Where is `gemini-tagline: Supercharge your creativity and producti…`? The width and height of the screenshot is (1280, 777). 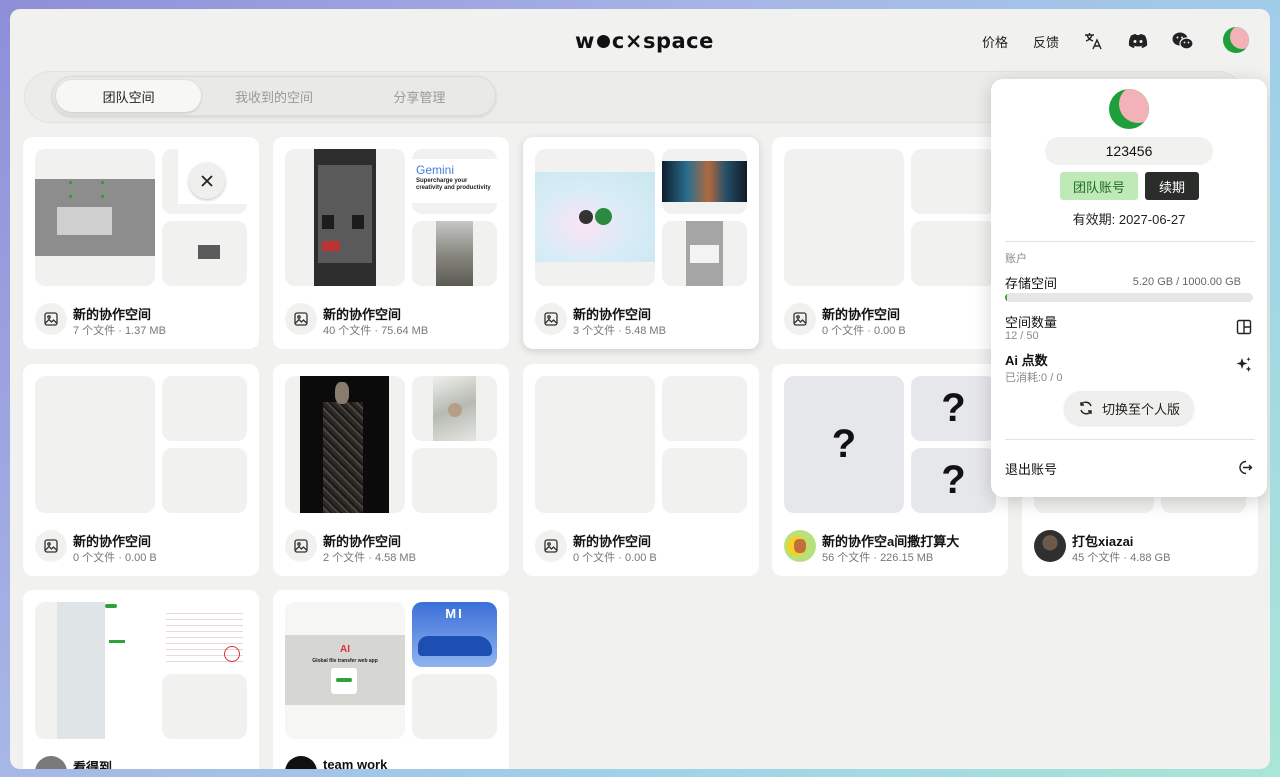 gemini-tagline: Supercharge your creativity and producti… is located at coordinates (453, 184).